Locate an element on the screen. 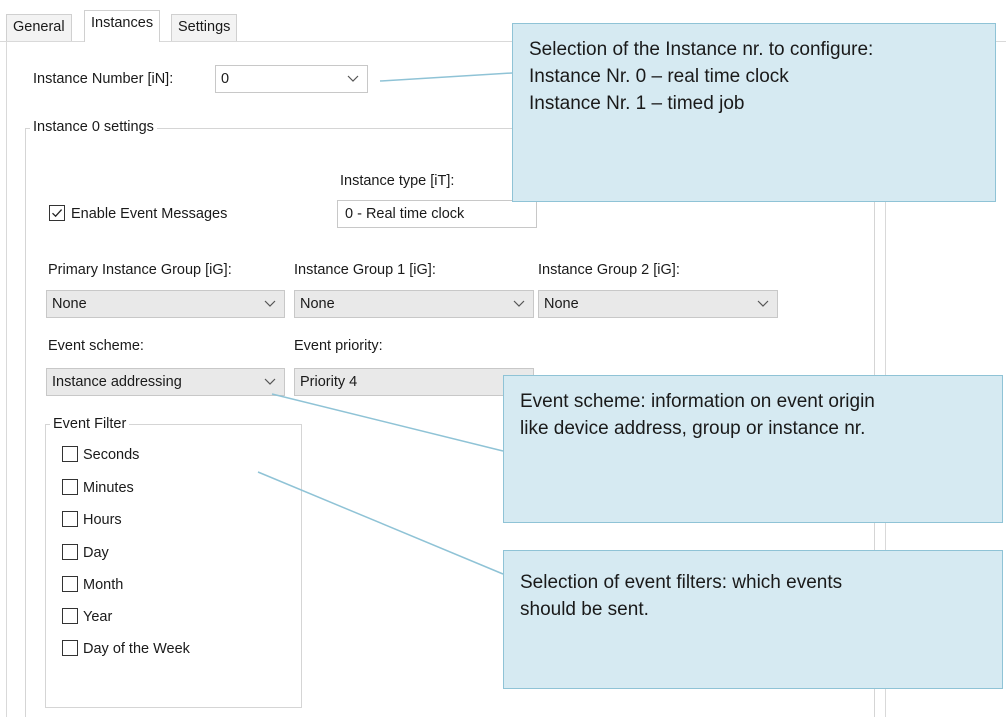 The height and width of the screenshot is (717, 1006). filter-minutes-checkbox is located at coordinates (70, 487).